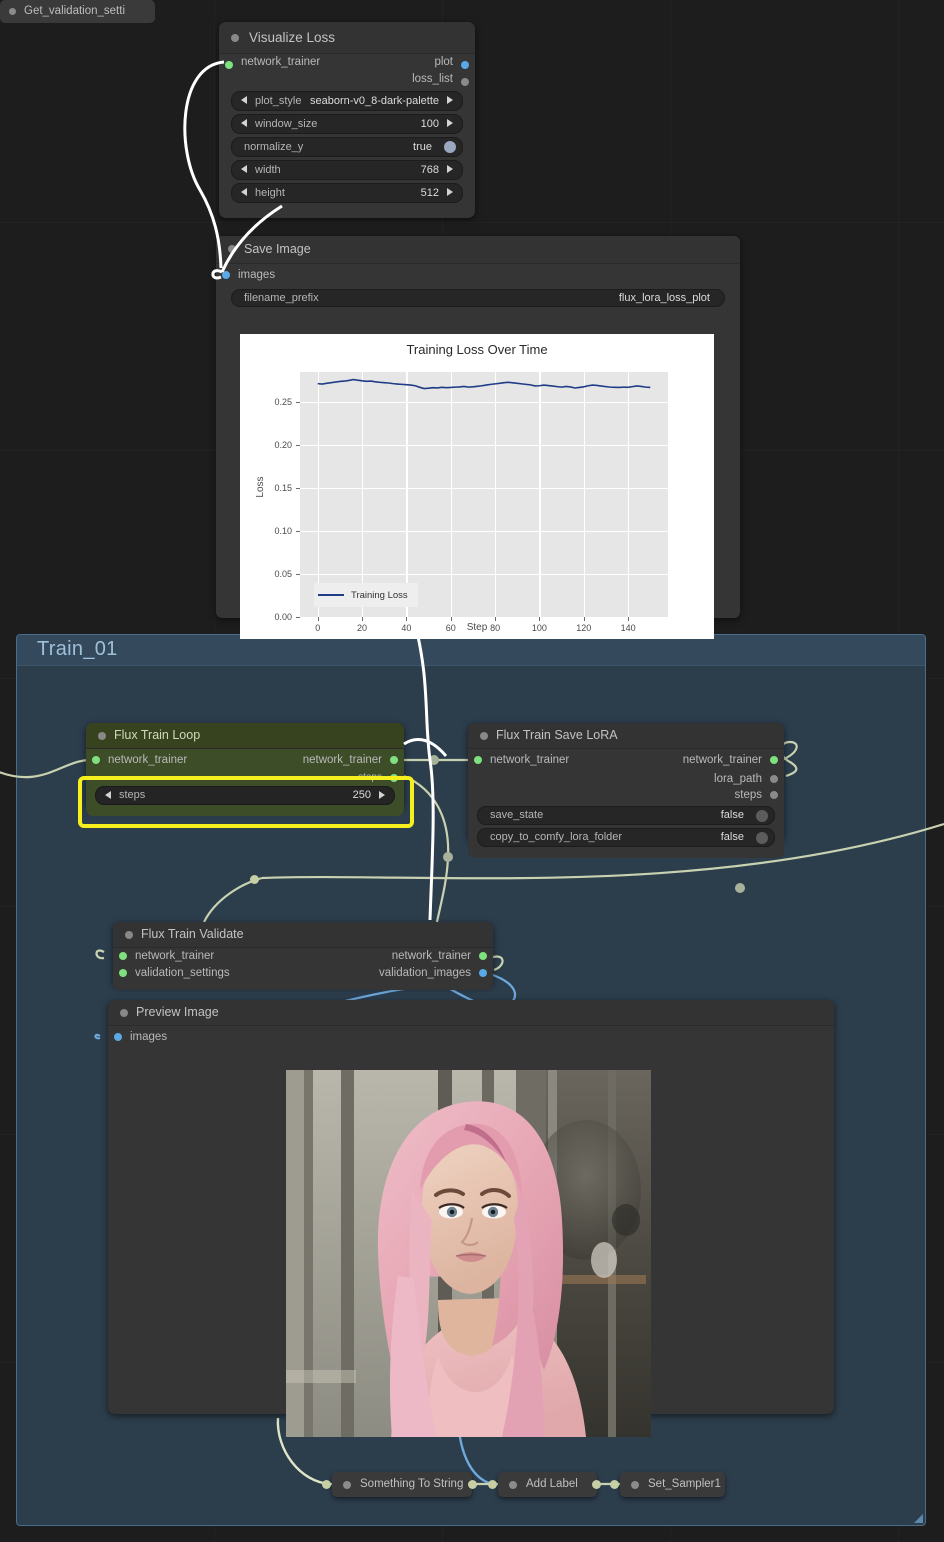 Image resolution: width=944 pixels, height=1542 pixels. I want to click on group-resize-handle, so click(918, 1518).